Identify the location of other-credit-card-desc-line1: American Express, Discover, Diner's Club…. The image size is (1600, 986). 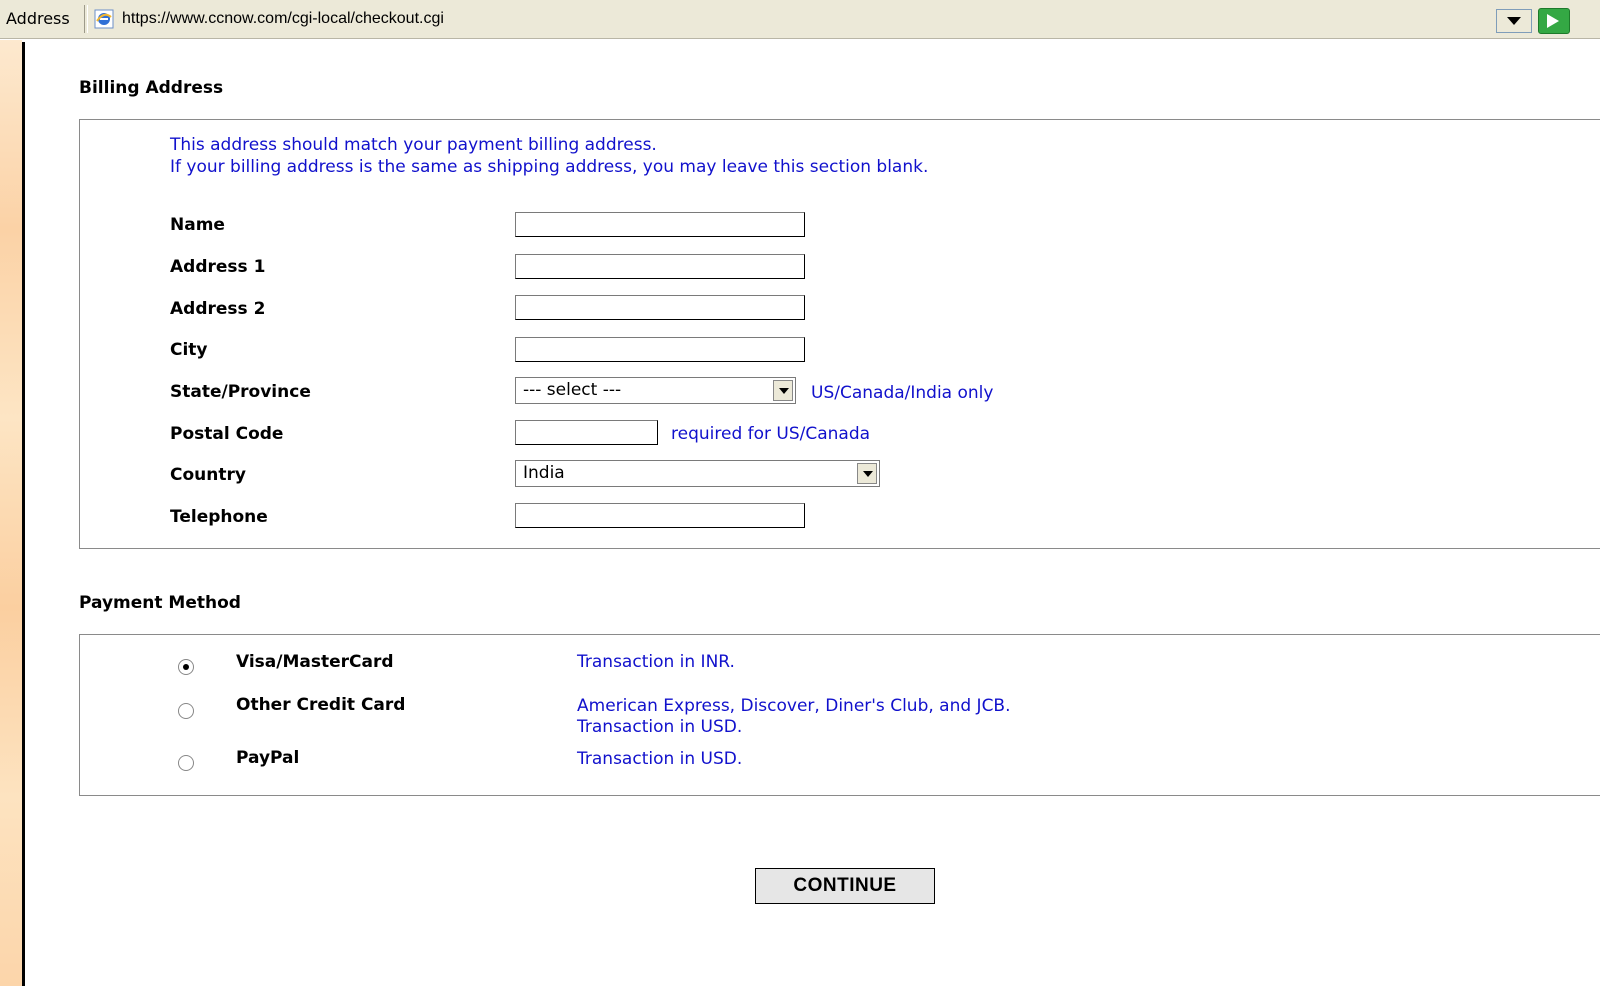
(794, 706).